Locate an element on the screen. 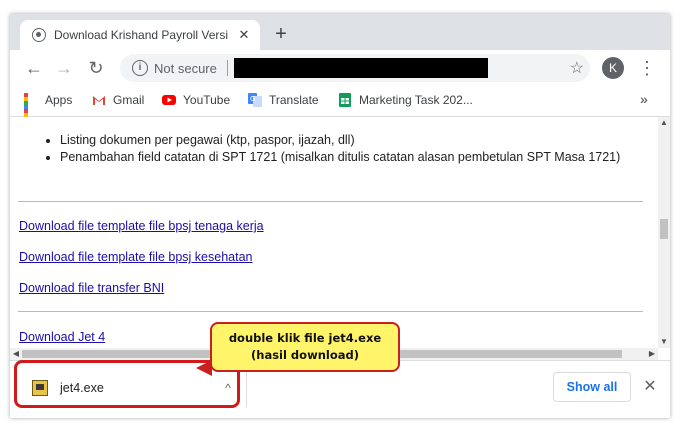  address-separator is located at coordinates (227, 68).